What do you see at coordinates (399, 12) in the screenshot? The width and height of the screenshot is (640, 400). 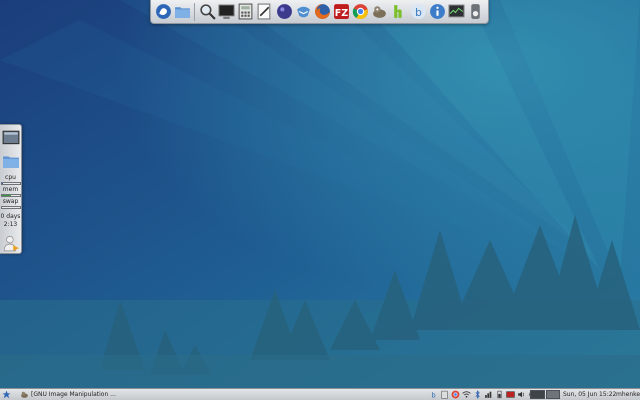 I see `hypnotix-icon` at bounding box center [399, 12].